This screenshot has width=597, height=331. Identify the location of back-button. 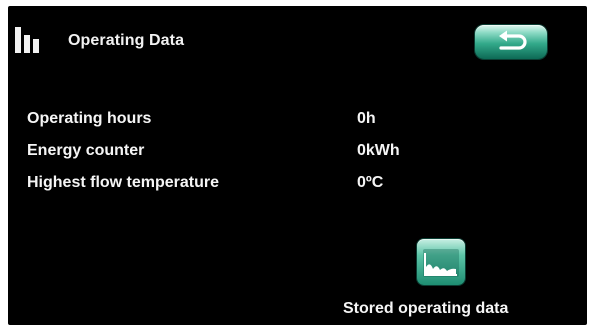
(511, 42).